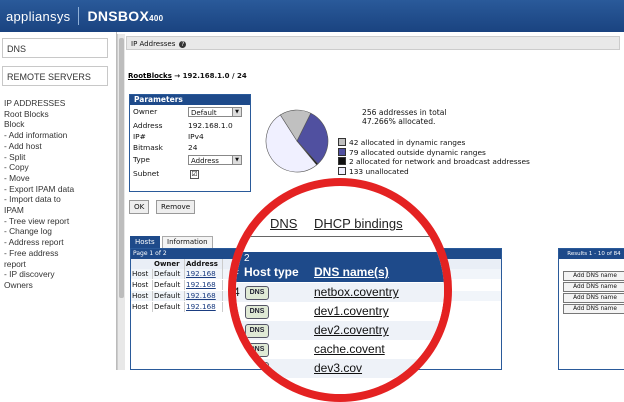  I want to click on ipnum-value: IPv4, so click(196, 136).